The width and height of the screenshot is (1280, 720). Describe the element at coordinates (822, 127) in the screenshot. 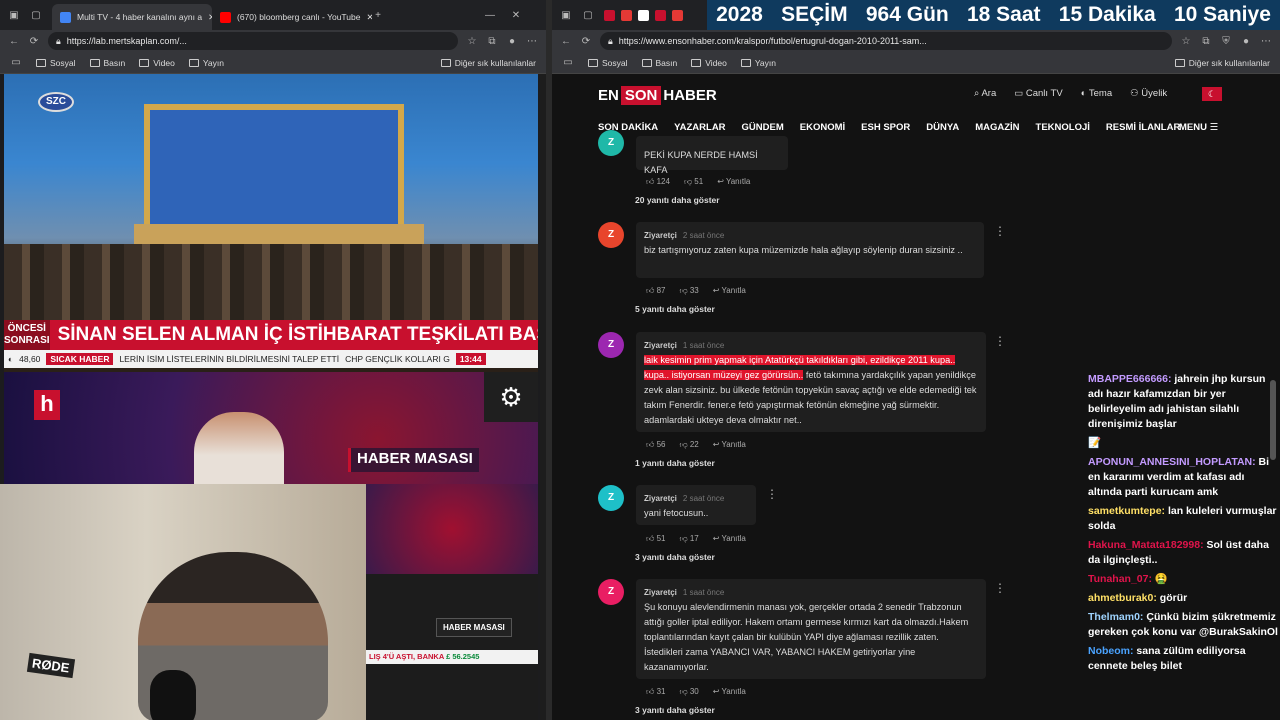

I see `nav-ekonomi: EKONOMİ` at that location.